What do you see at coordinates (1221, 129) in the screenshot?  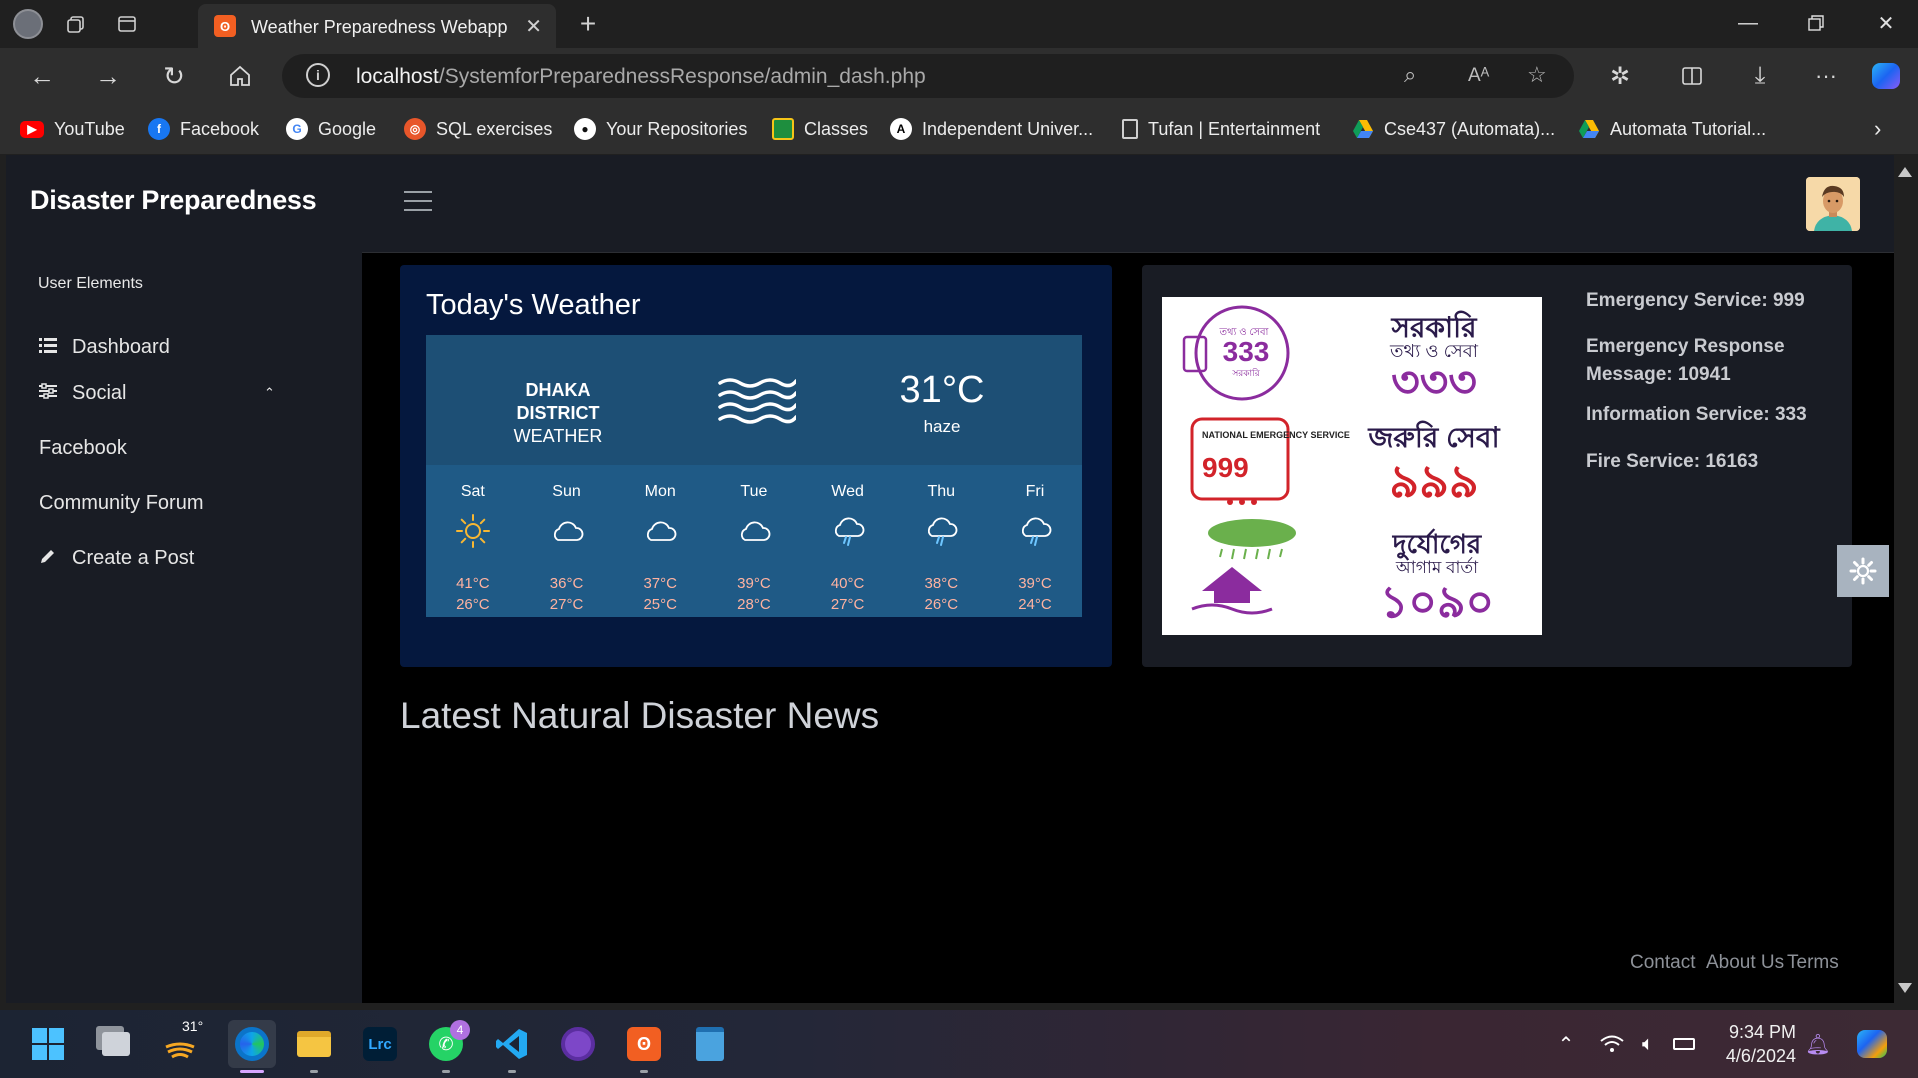 I see `bookmark-tufan: Tufan | Entertainment` at bounding box center [1221, 129].